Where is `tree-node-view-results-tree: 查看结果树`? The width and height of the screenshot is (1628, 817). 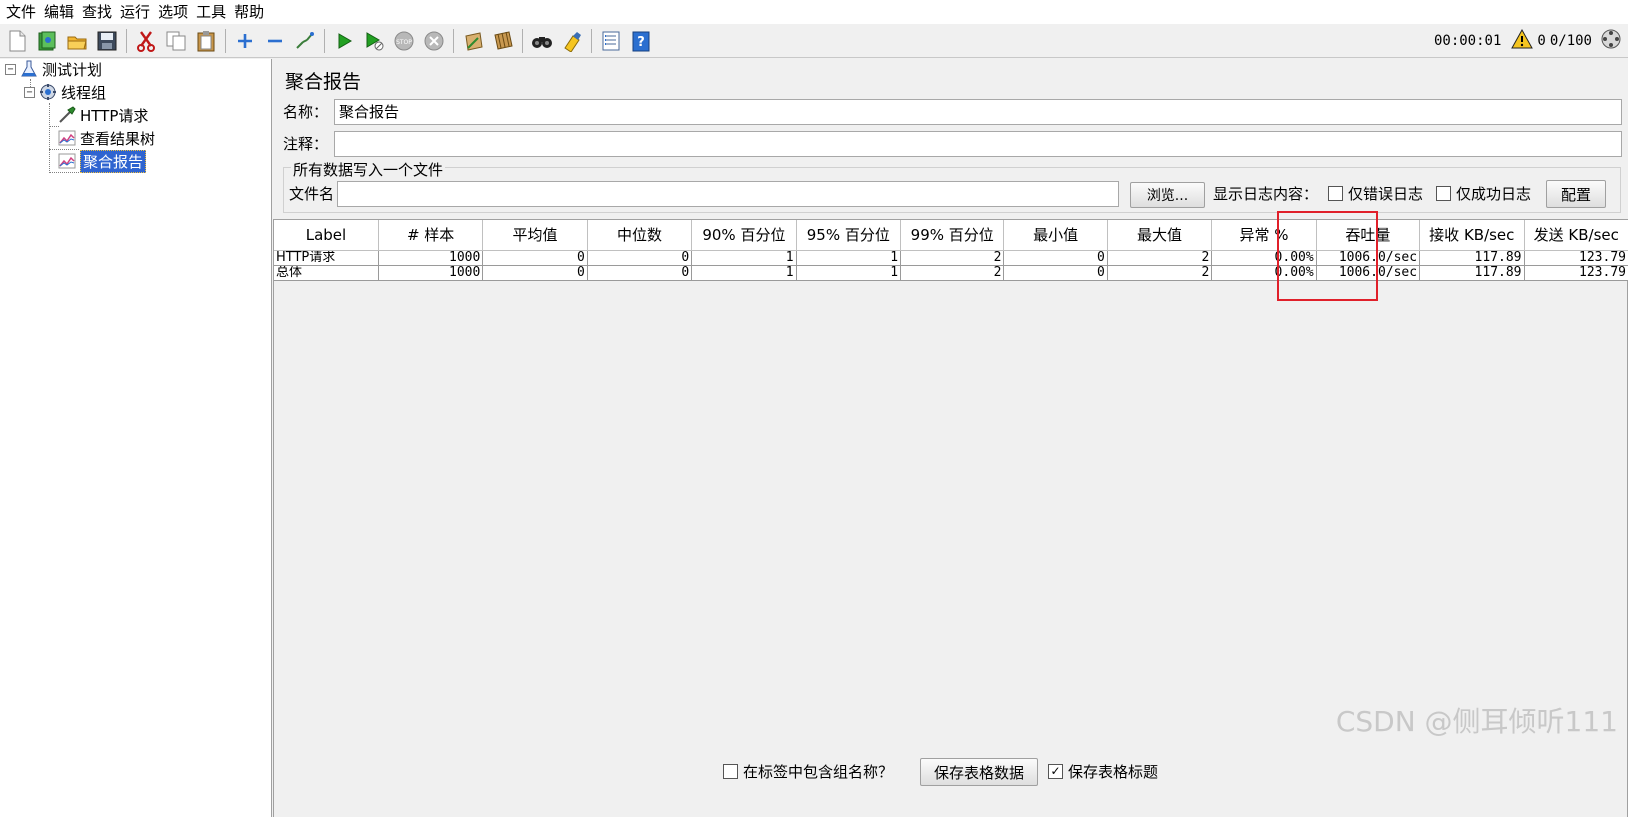 tree-node-view-results-tree: 查看结果树 is located at coordinates (106, 138).